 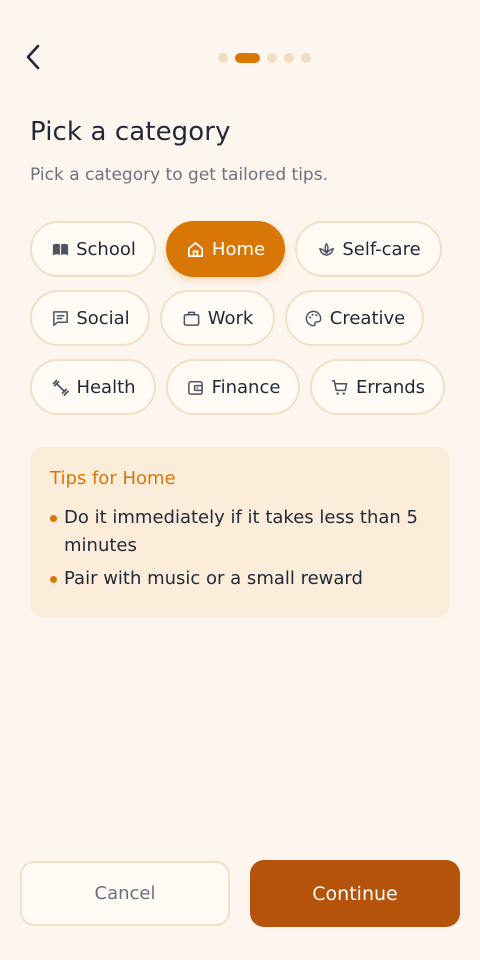 I want to click on tip-text: Pair with music or a small reward, so click(x=213, y=578).